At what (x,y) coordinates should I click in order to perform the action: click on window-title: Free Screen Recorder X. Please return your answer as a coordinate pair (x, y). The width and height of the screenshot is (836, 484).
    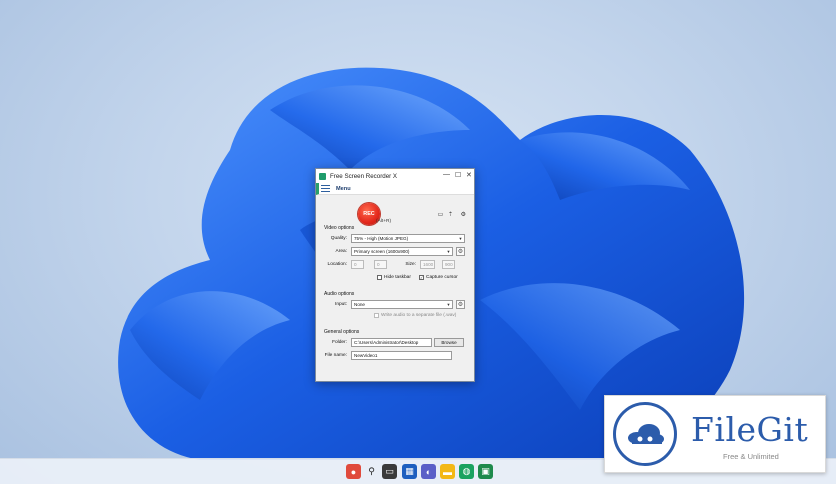
    Looking at the image, I should click on (364, 176).